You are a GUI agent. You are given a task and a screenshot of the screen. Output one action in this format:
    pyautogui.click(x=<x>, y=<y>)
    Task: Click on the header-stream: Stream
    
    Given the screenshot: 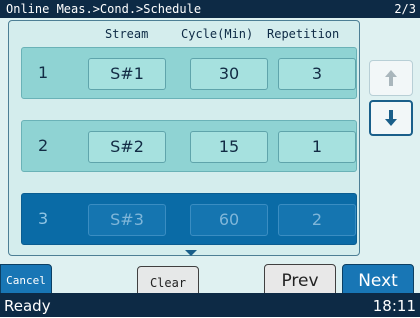 What is the action you would take?
    pyautogui.click(x=127, y=34)
    